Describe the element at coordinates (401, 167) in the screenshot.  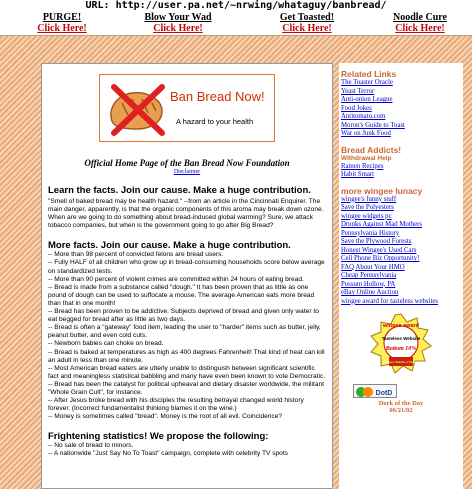
I see `sidebar-link: Ramen Recipes` at that location.